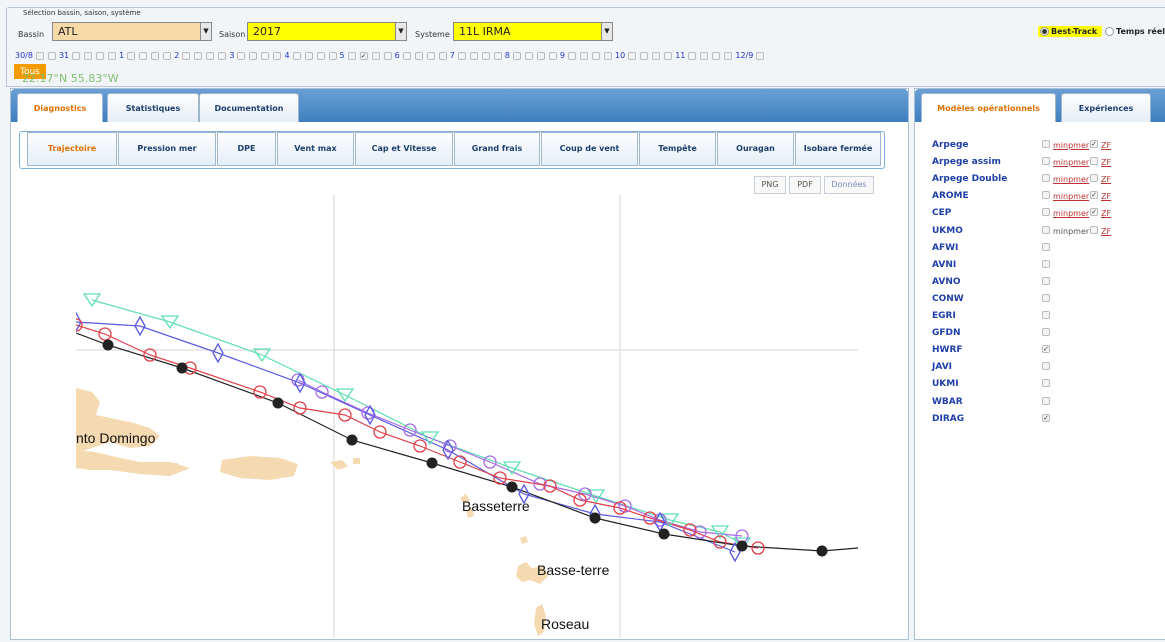 This screenshot has width=1165, height=642. Describe the element at coordinates (363, 55) in the screenshot. I see `date-checkbox: ✓` at that location.